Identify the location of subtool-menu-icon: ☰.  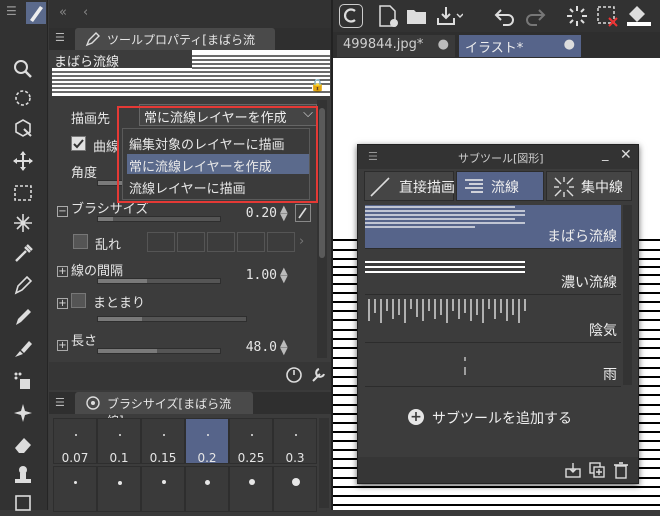
(373, 156).